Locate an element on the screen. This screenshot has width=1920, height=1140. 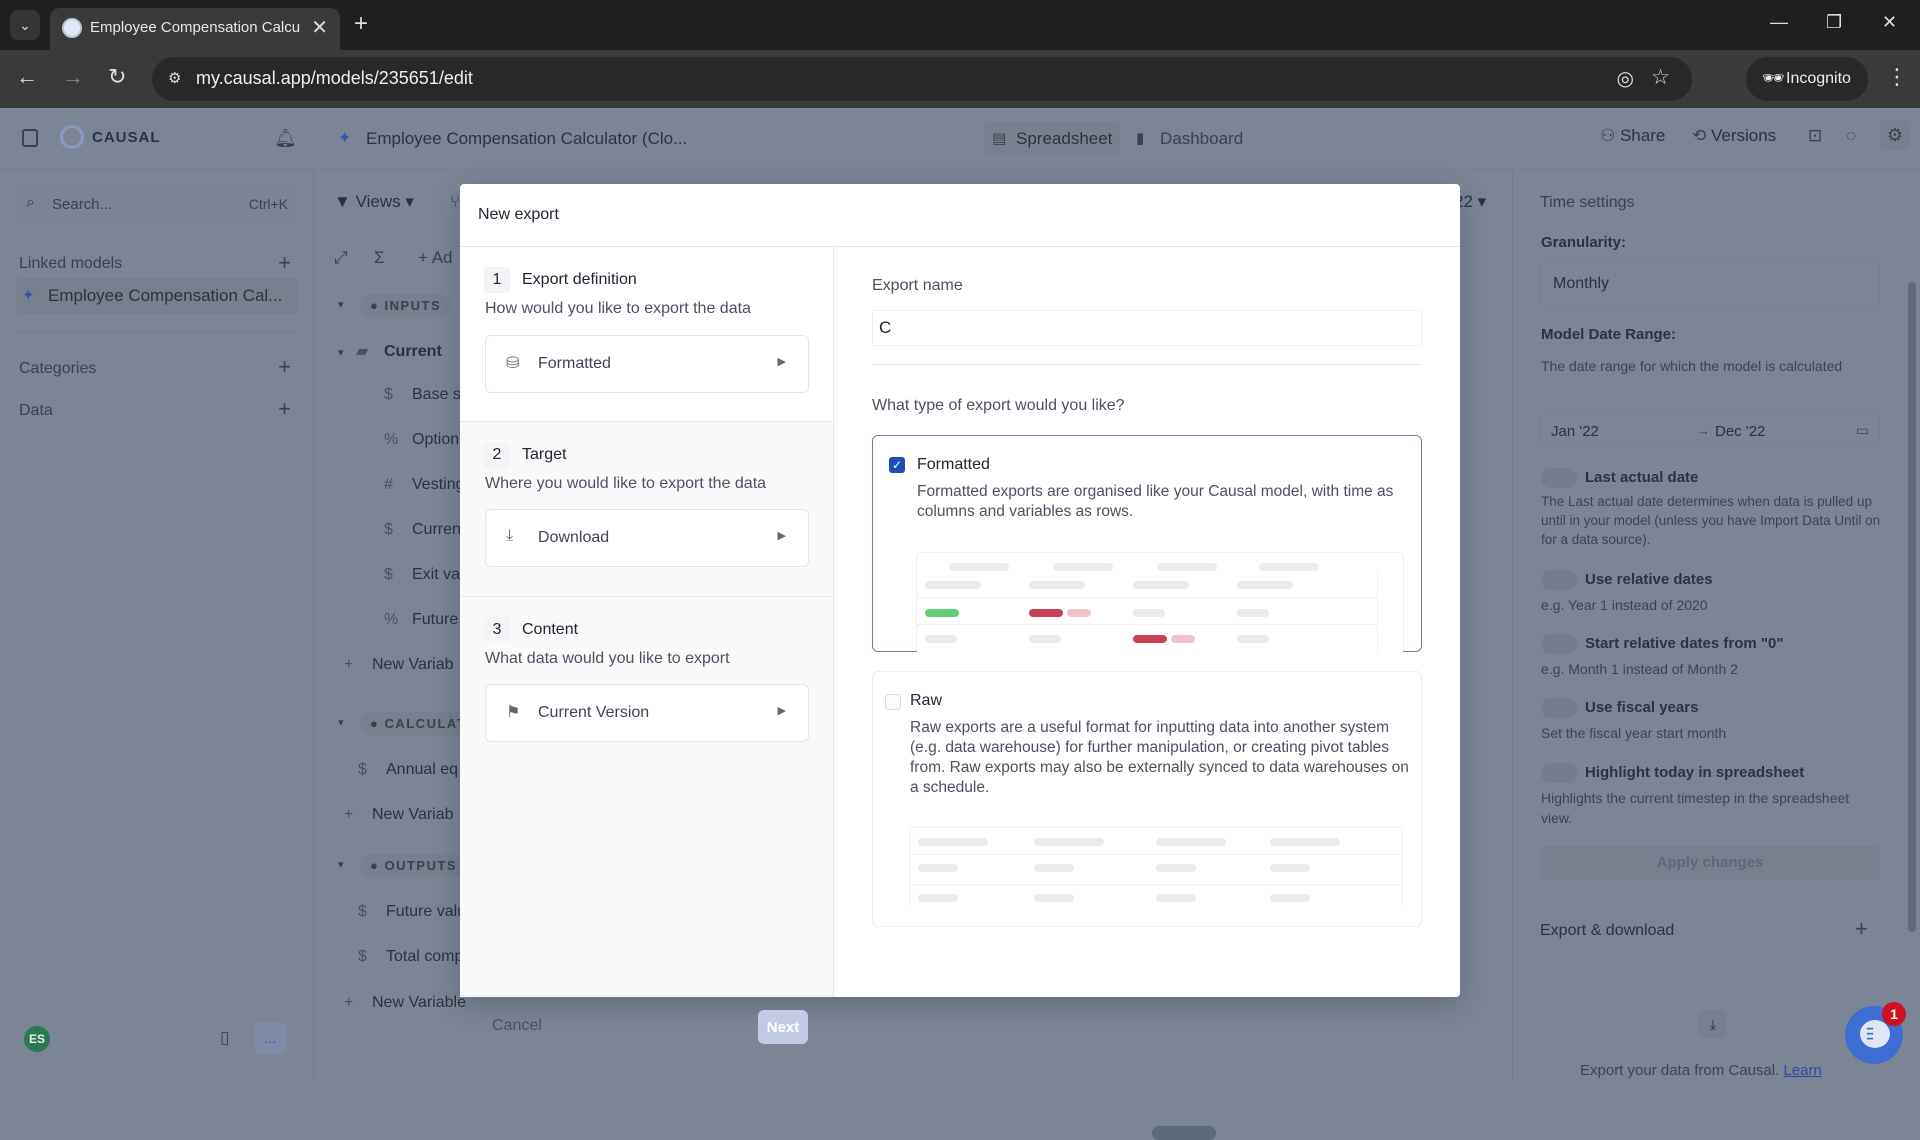
tree-row: $ Base s is located at coordinates (422, 395).